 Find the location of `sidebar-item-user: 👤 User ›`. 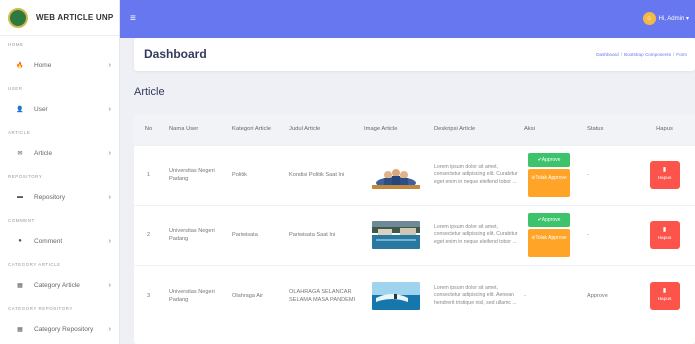

sidebar-item-user: 👤 User › is located at coordinates (59, 109).